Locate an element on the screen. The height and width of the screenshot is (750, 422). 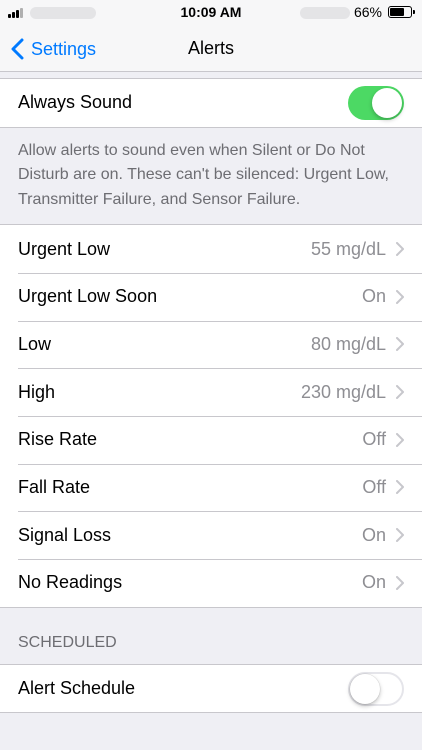
alert-schedule-row: Alert Schedule is located at coordinates (211, 688).